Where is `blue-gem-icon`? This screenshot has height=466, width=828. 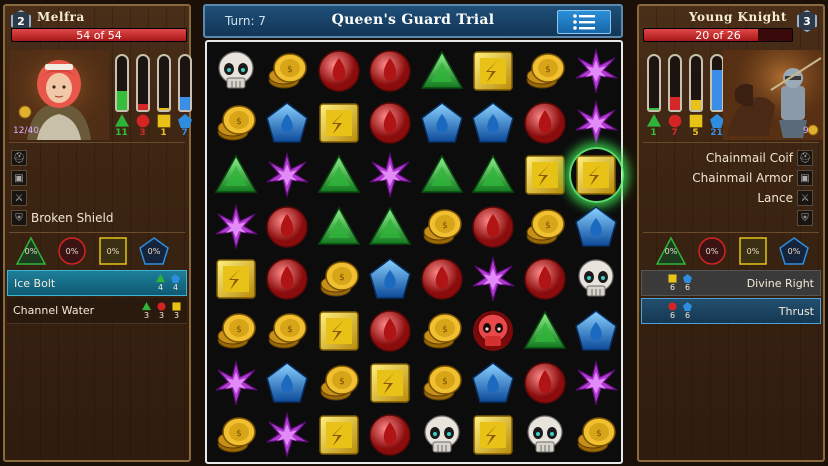 blue-gem-icon is located at coordinates (716, 120).